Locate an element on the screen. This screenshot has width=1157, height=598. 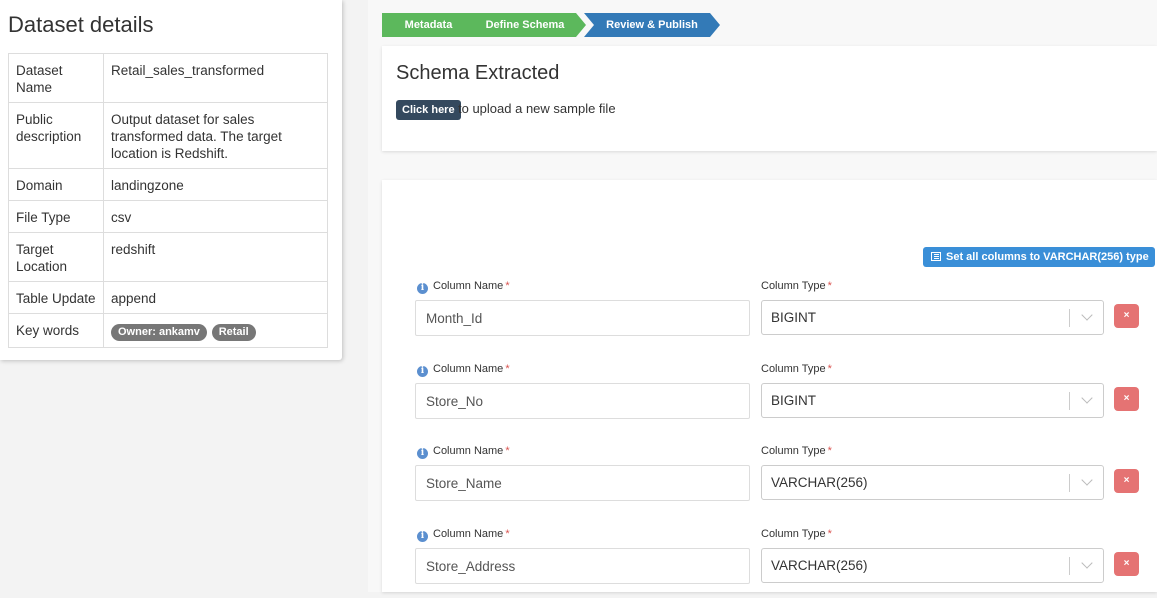
wizard-step-review-publish: Review & Publish is located at coordinates (652, 25).